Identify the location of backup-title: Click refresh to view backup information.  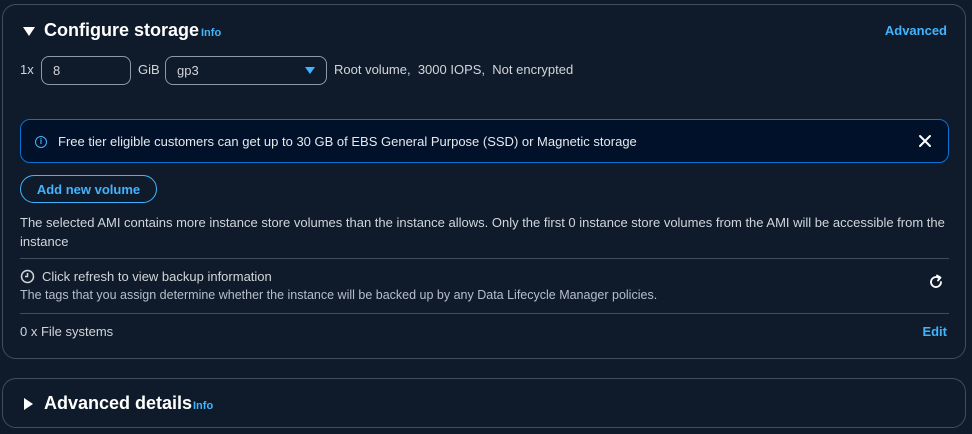
(157, 276).